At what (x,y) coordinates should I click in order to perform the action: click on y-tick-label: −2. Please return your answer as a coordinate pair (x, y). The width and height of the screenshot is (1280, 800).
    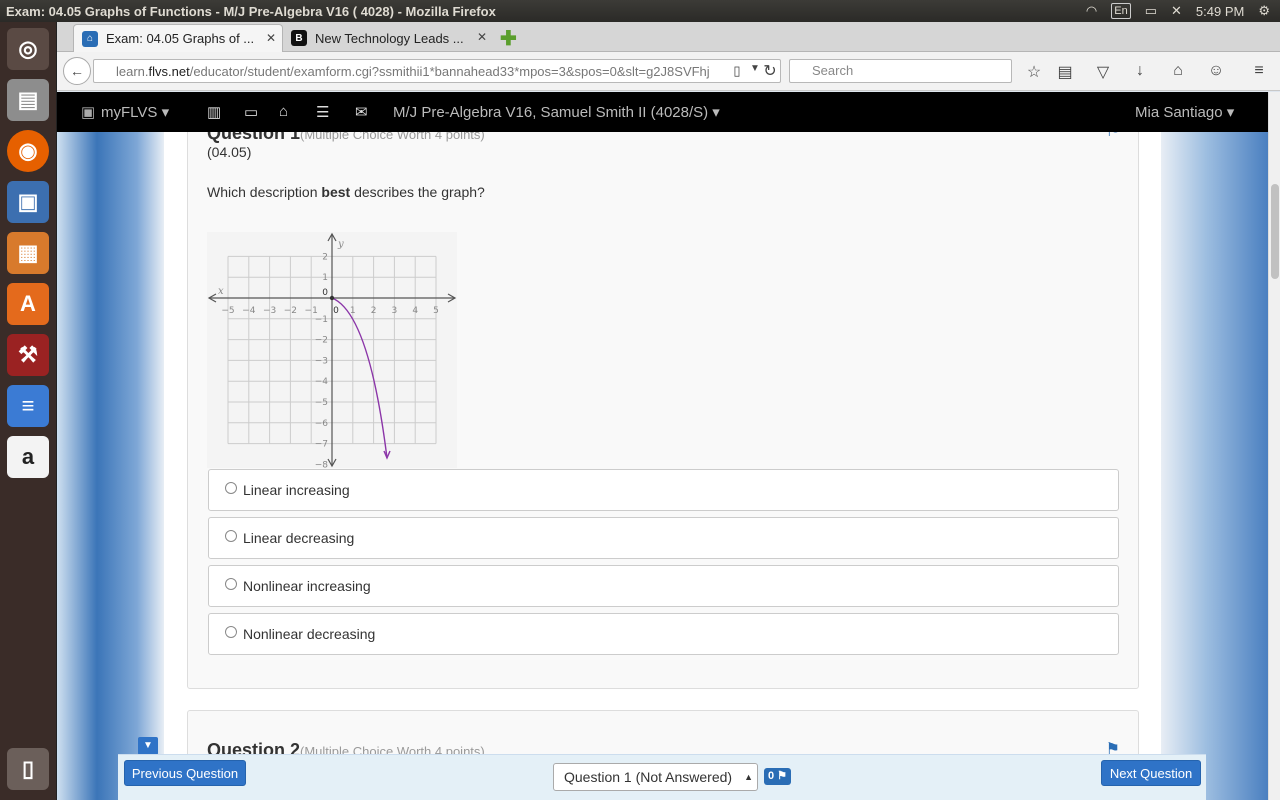
    Looking at the image, I should click on (321, 341).